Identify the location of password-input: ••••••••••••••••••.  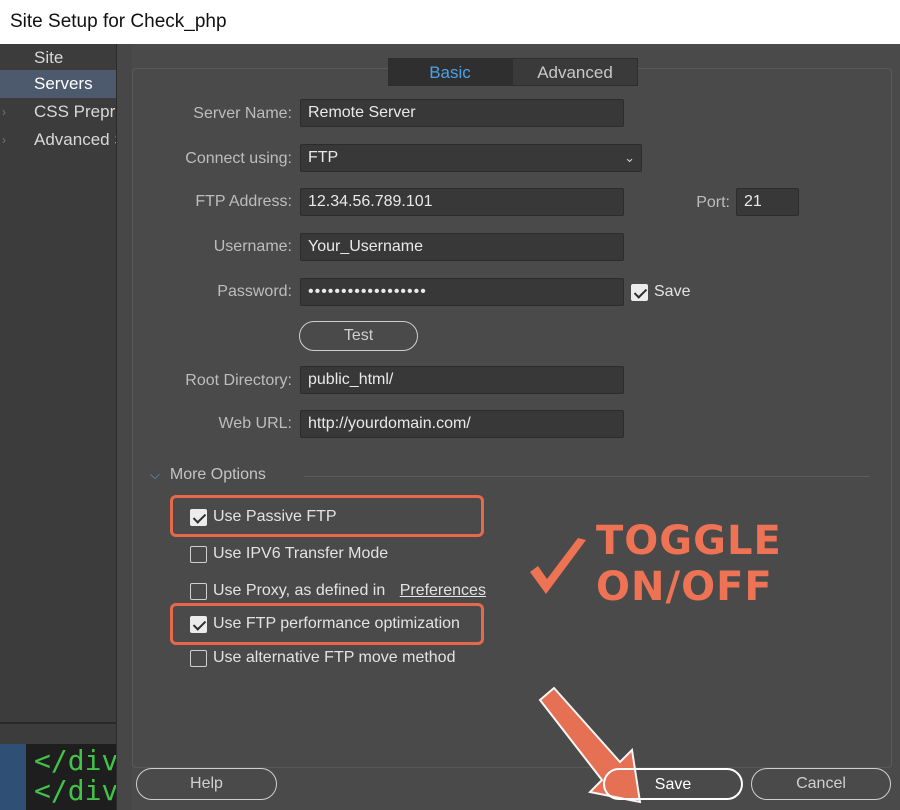
(462, 292).